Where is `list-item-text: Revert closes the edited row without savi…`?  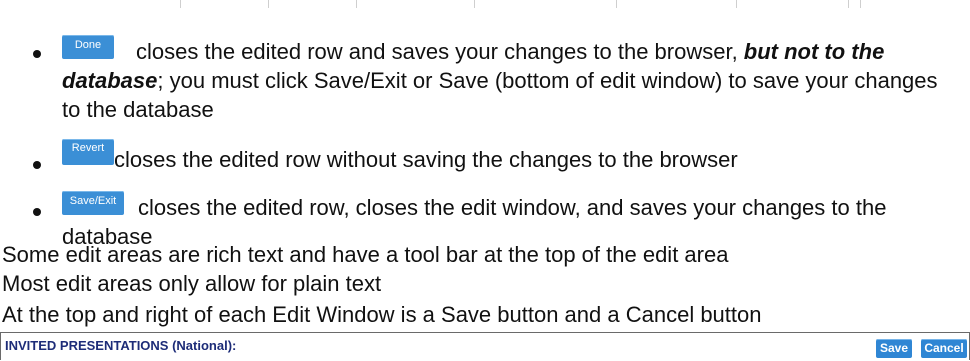 list-item-text: Revert closes the edited row without savi… is located at coordinates (502, 156).